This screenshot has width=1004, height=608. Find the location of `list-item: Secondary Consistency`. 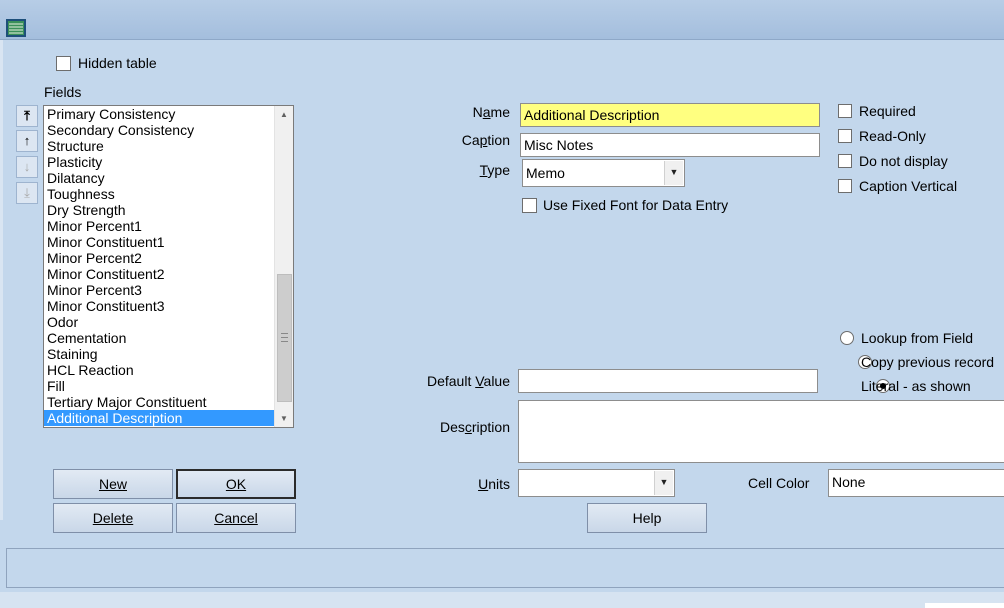

list-item: Secondary Consistency is located at coordinates (159, 130).